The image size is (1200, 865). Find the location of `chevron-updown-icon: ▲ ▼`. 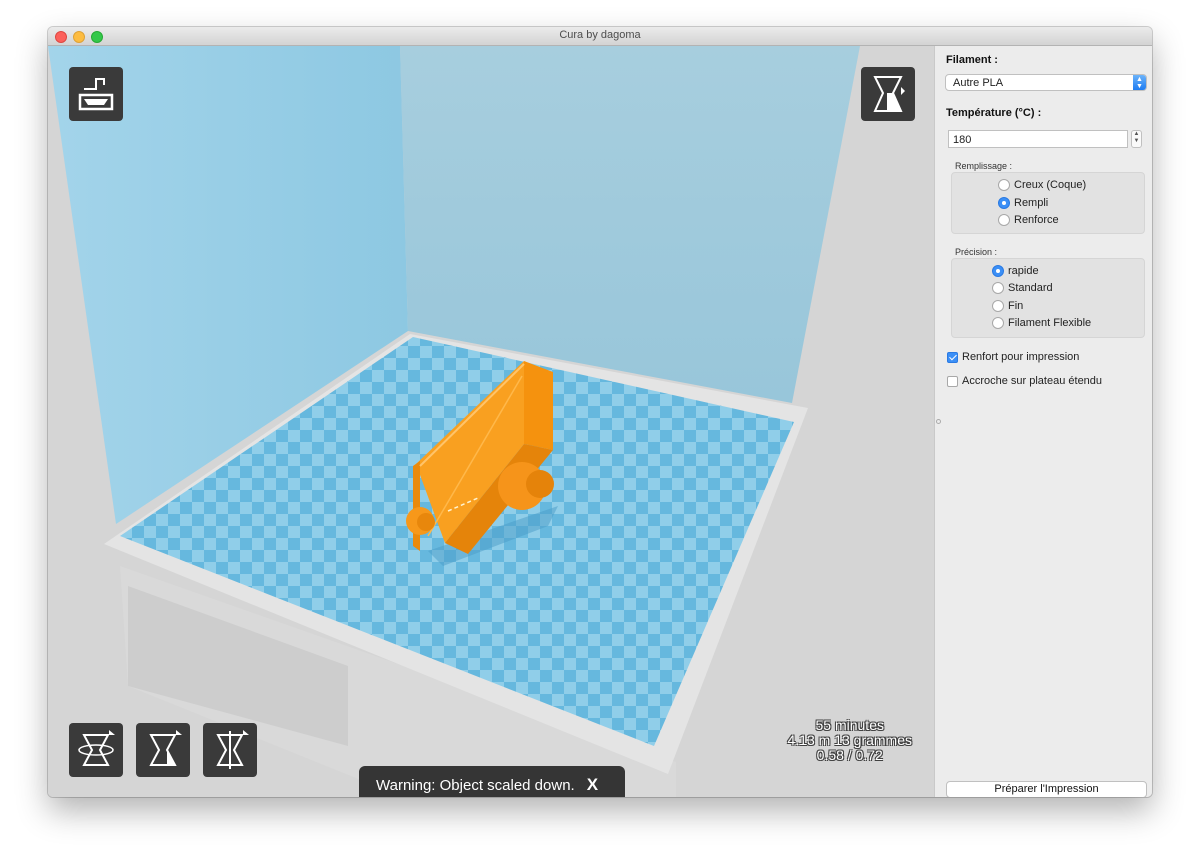

chevron-updown-icon: ▲ ▼ is located at coordinates (1139, 82).